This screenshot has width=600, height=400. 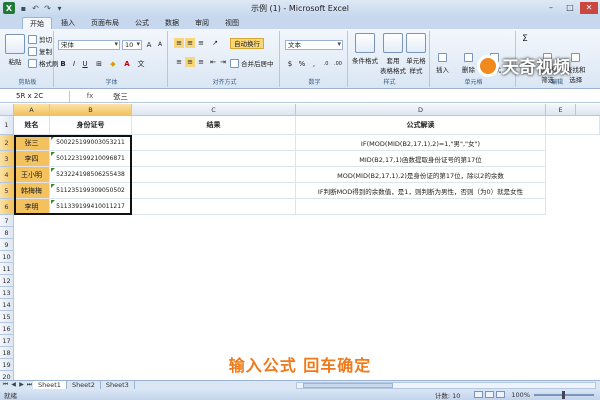 What do you see at coordinates (326, 64) in the screenshot?
I see `increase-decimal-icon: .0` at bounding box center [326, 64].